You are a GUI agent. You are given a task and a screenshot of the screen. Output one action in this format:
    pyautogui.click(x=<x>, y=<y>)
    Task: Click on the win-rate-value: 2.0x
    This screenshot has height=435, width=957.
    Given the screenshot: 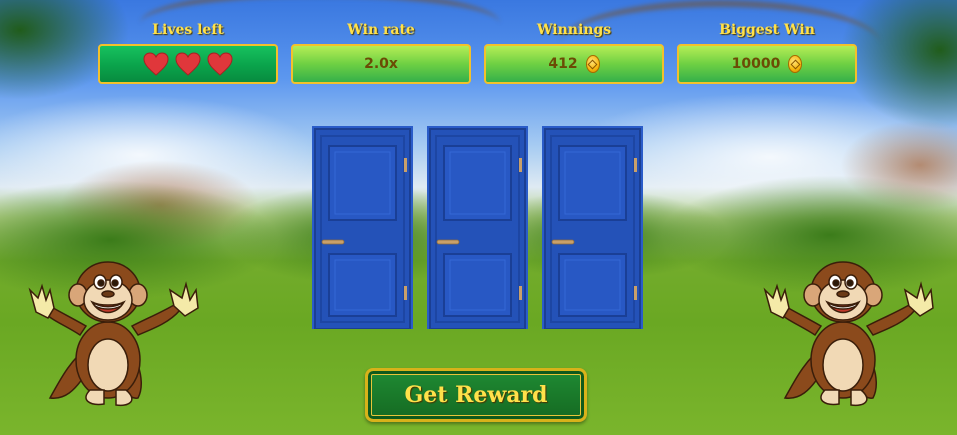 What is the action you would take?
    pyautogui.click(x=381, y=64)
    